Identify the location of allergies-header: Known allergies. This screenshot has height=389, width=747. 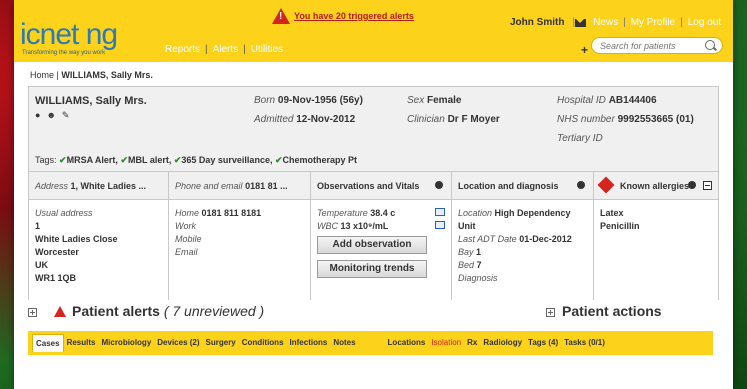
(656, 186).